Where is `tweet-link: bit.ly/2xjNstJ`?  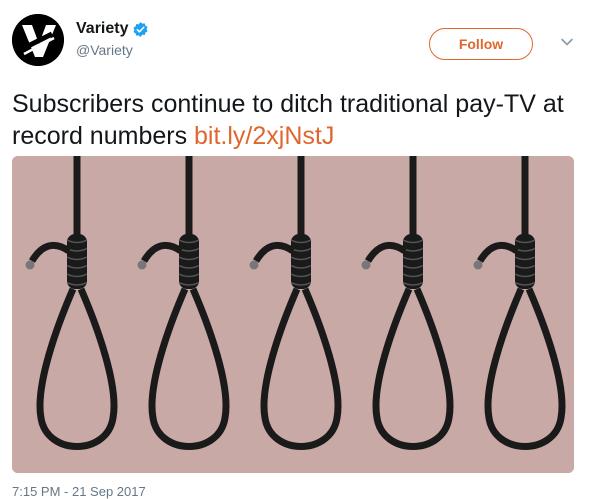 tweet-link: bit.ly/2xjNstJ is located at coordinates (264, 136).